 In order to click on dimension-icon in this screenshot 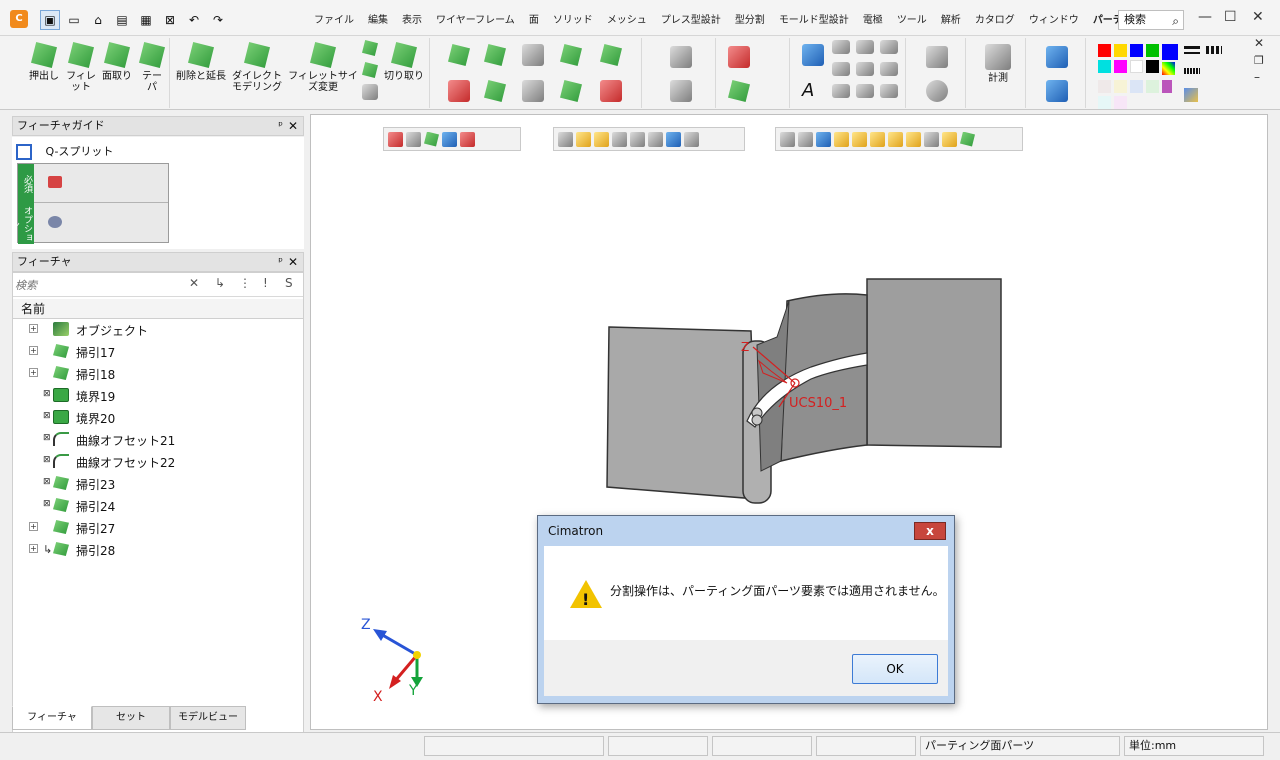, I will do `click(813, 55)`.